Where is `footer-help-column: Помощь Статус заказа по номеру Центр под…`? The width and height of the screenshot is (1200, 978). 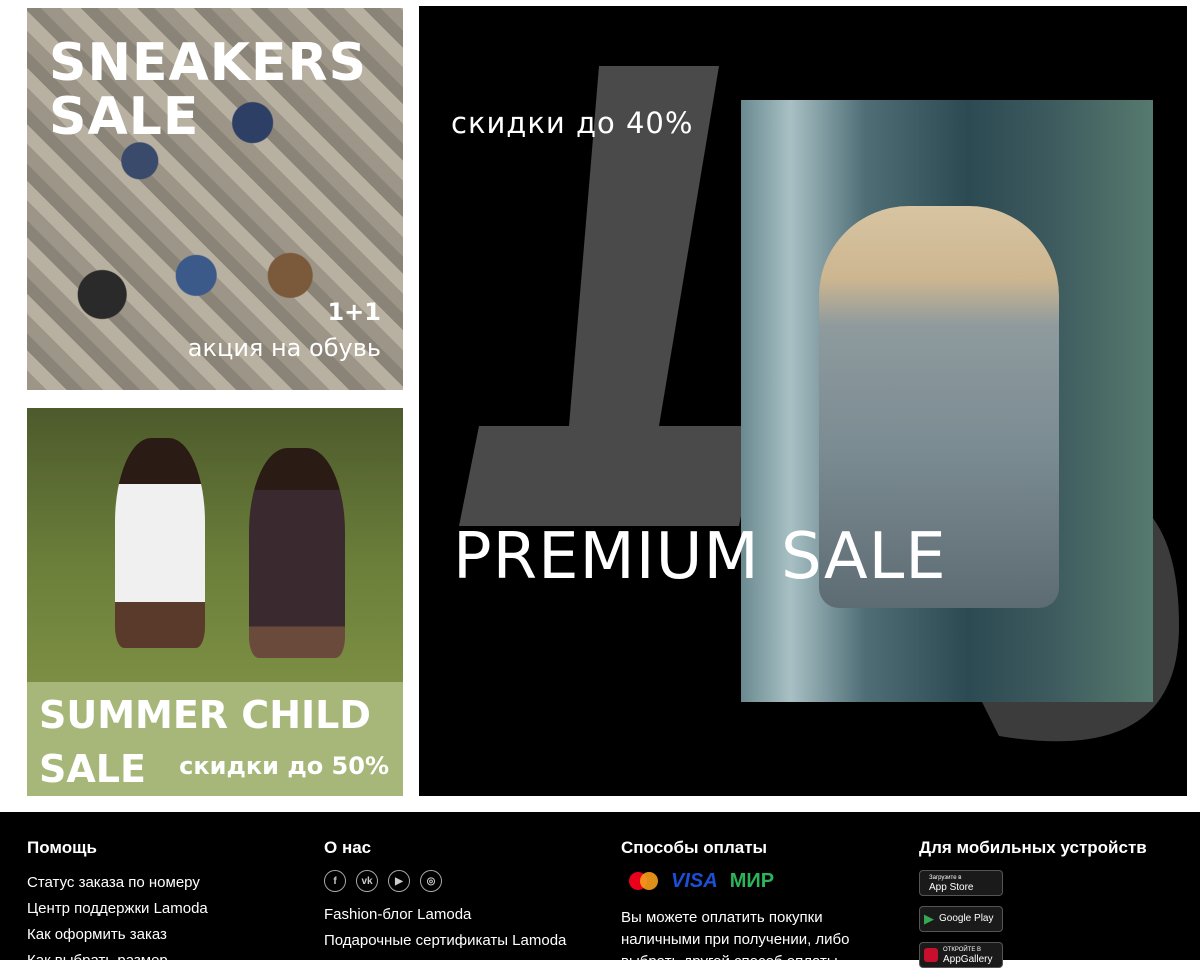
footer-help-column: Помощь Статус заказа по номеру Центр под… is located at coordinates (117, 906).